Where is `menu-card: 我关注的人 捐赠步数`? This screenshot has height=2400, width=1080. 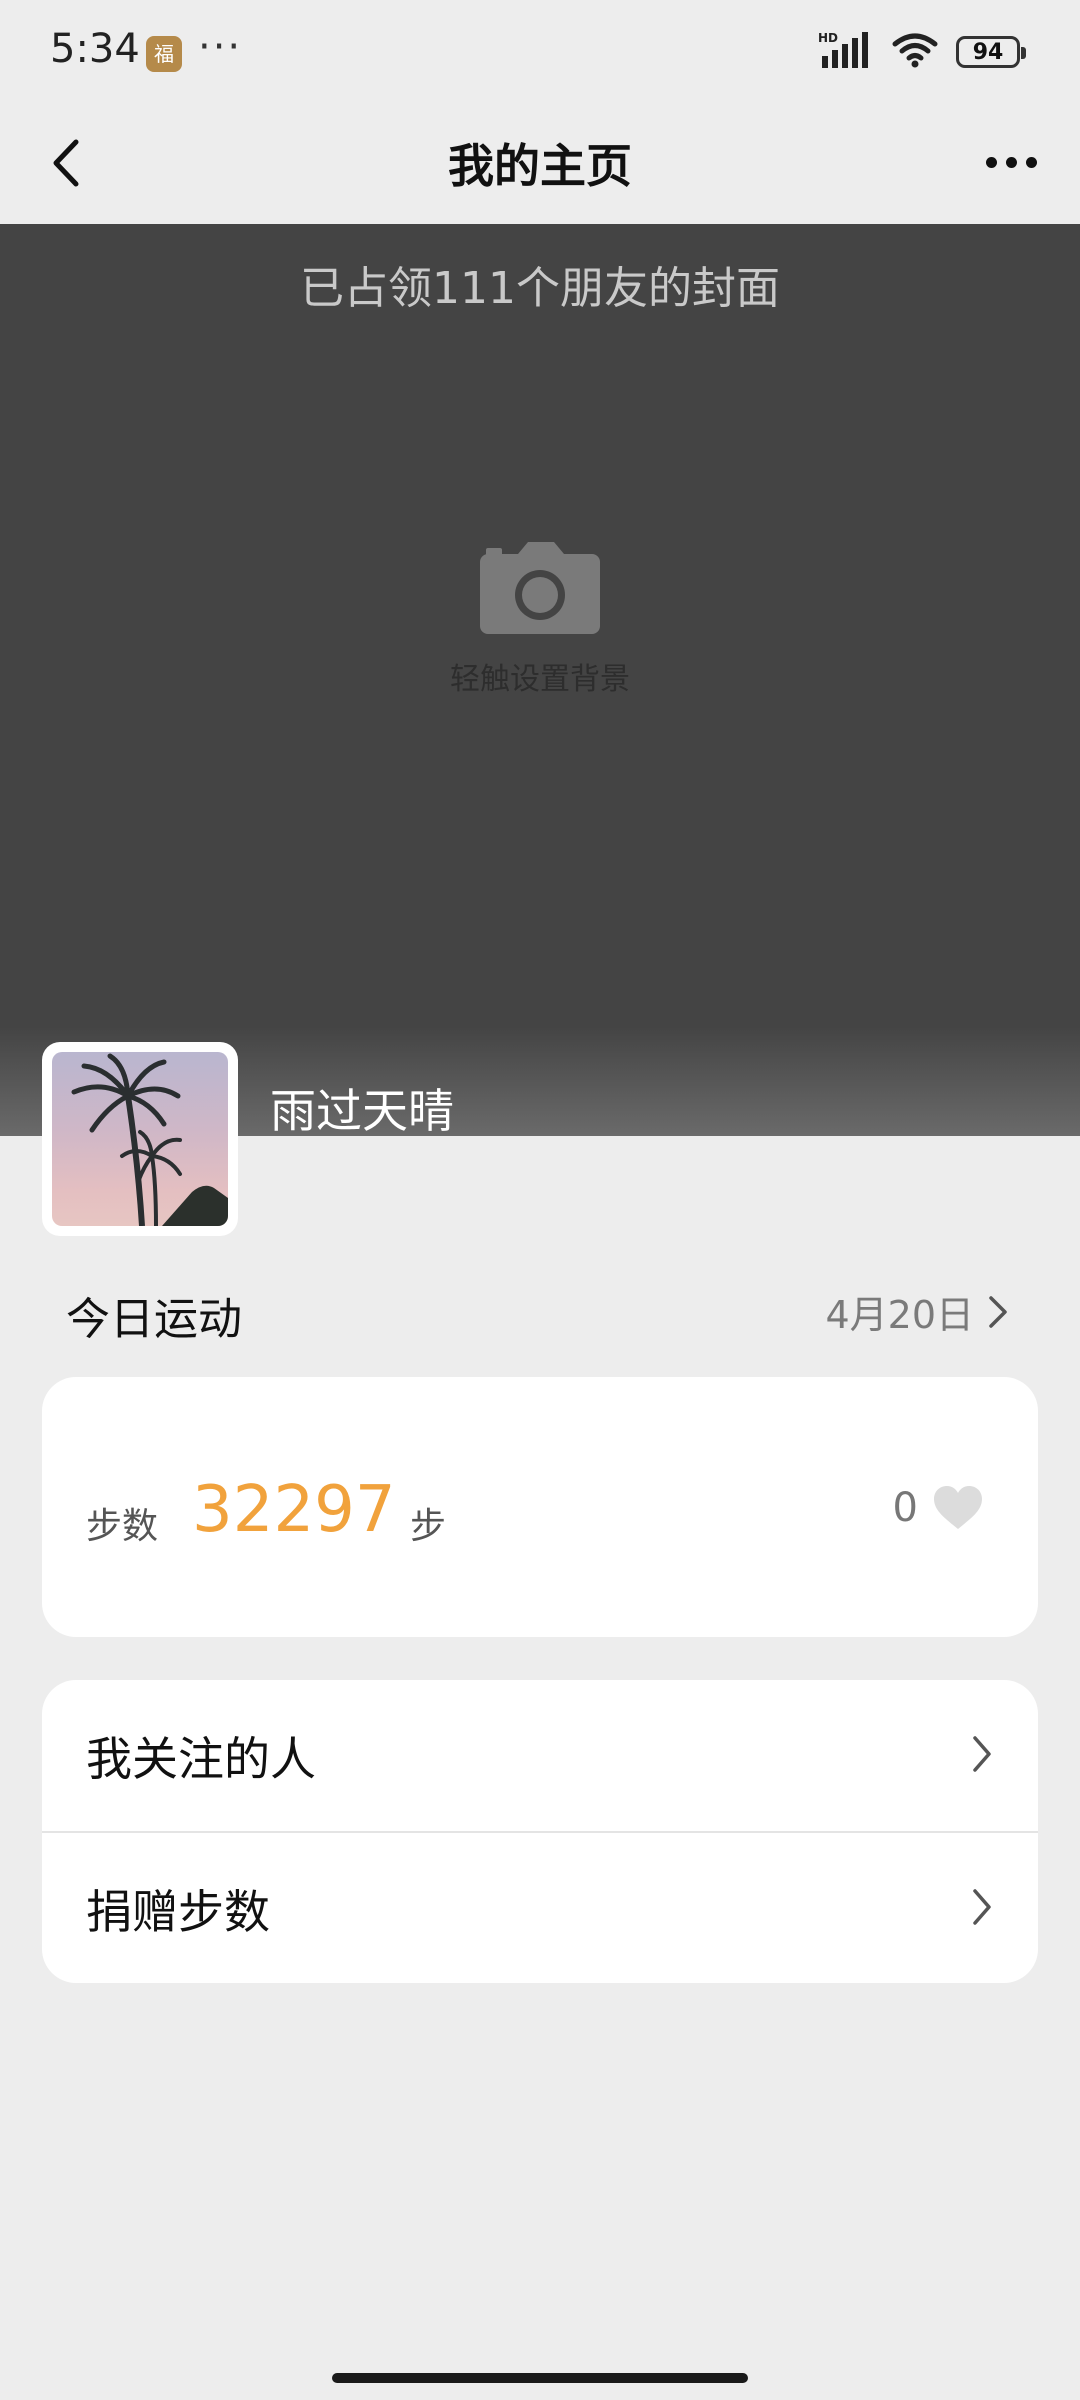
menu-card: 我关注的人 捐赠步数 is located at coordinates (540, 1831).